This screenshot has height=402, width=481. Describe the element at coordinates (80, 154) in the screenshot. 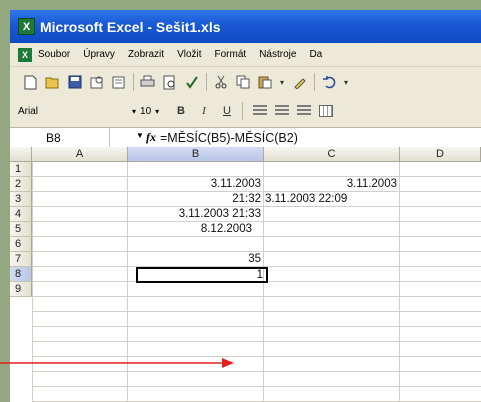

I see `column-header-a: A` at that location.